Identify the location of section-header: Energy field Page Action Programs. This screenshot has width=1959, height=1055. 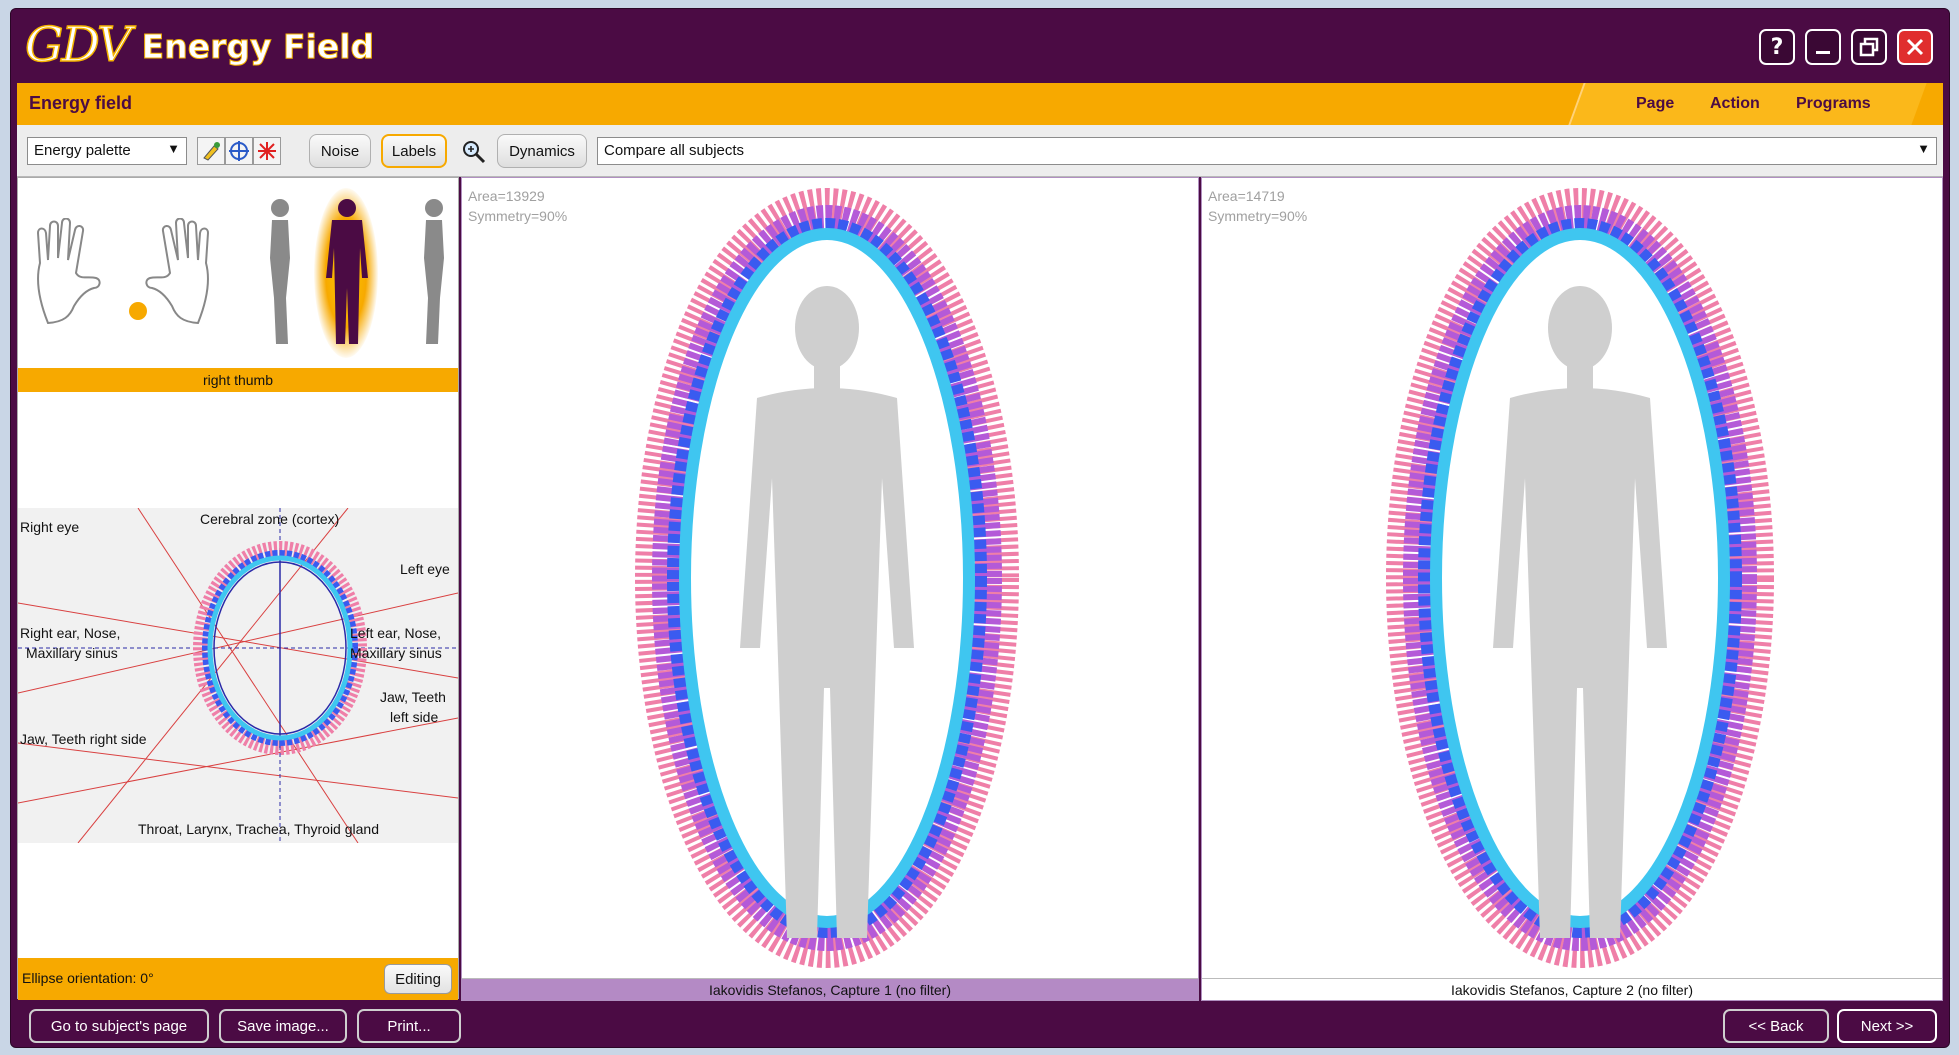
(980, 104).